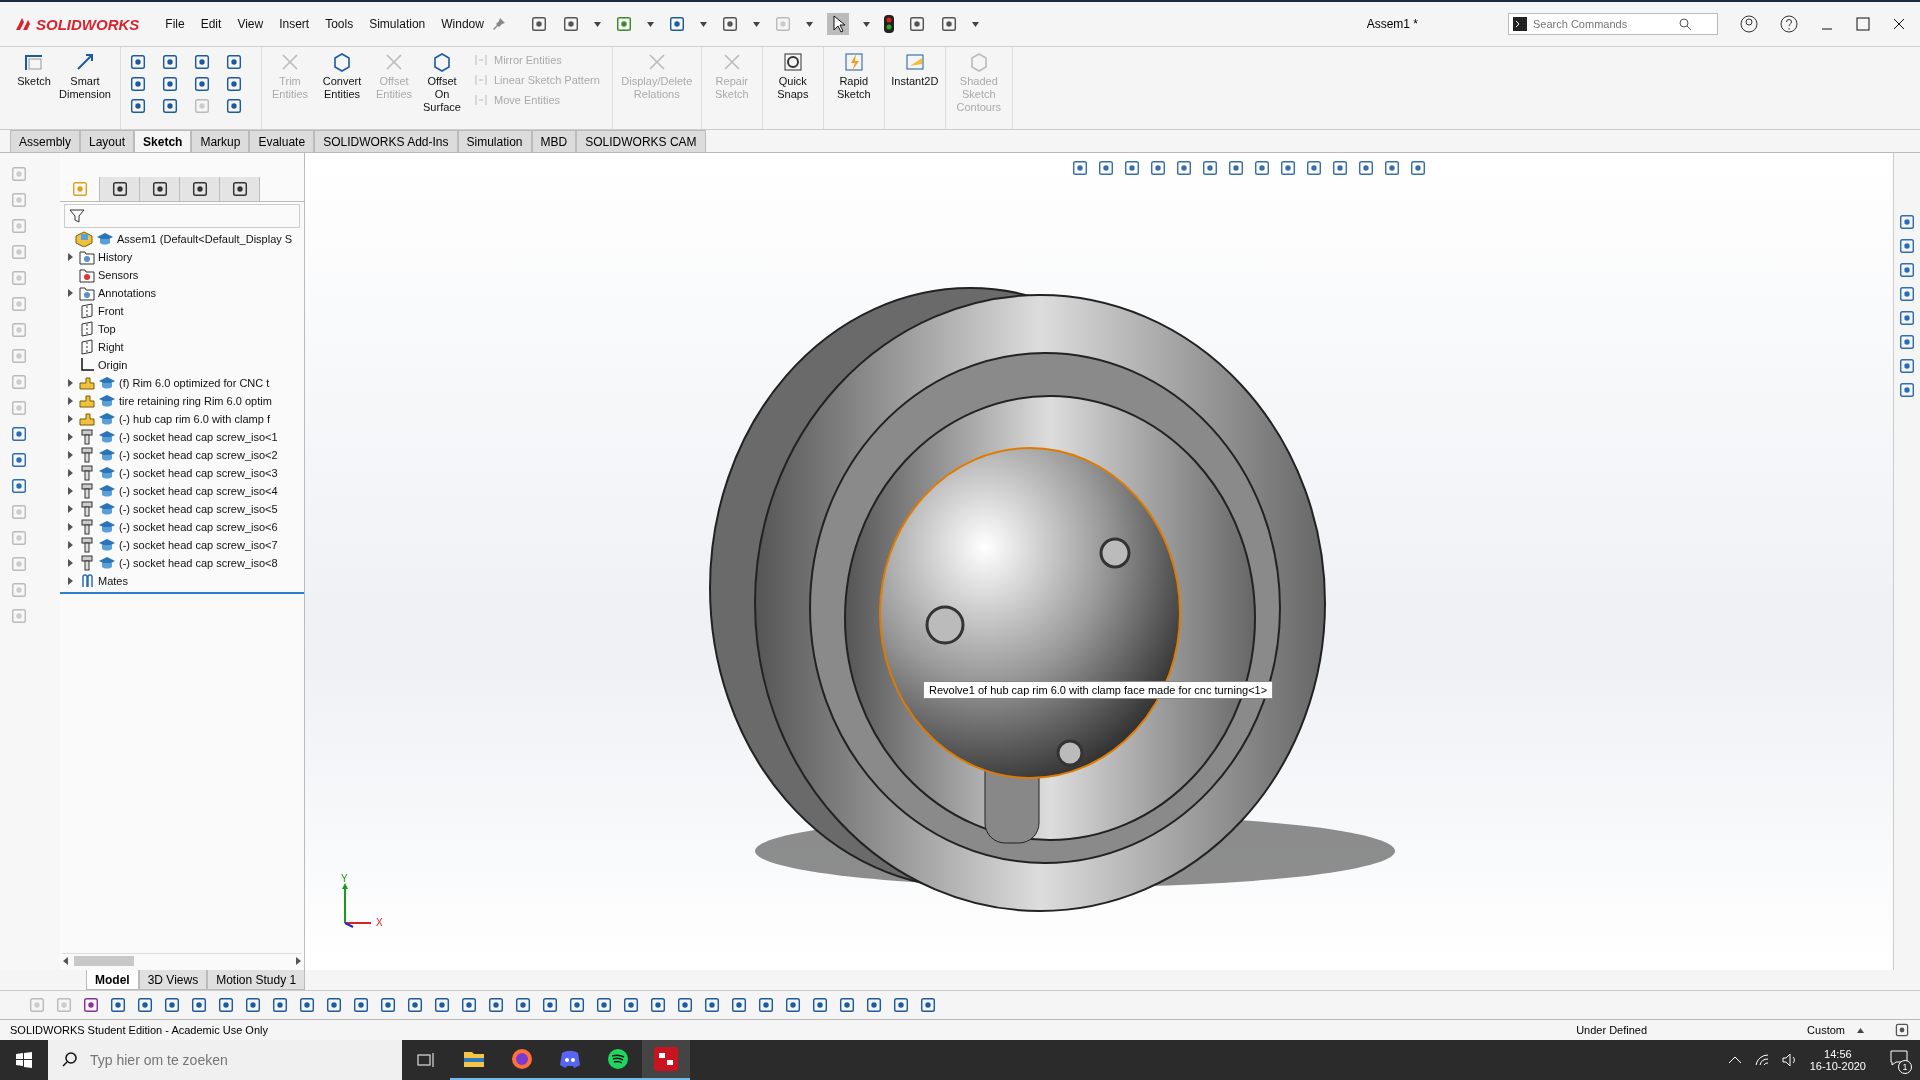 The image size is (1920, 1080). I want to click on ribbon-button: Rapid Sketch, so click(853, 76).